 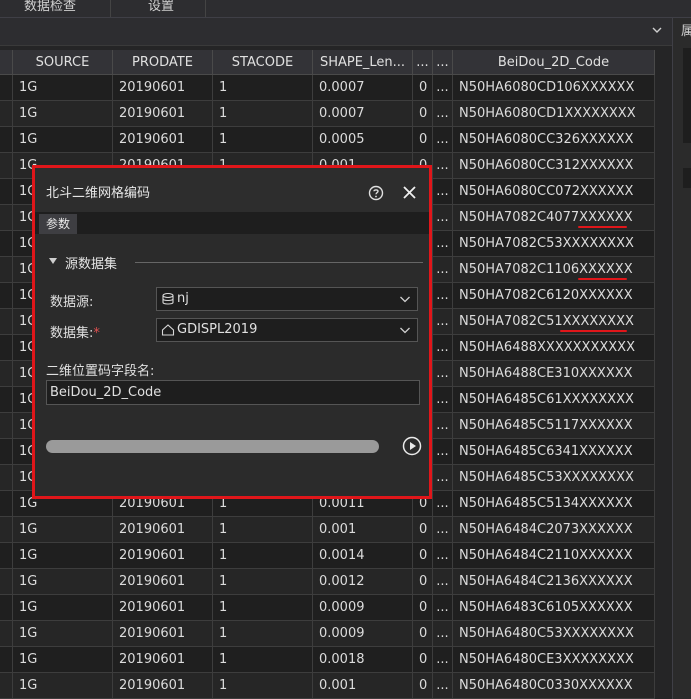 I want to click on table-cell: N50HA6080CD106XXXXXX, so click(x=554, y=88).